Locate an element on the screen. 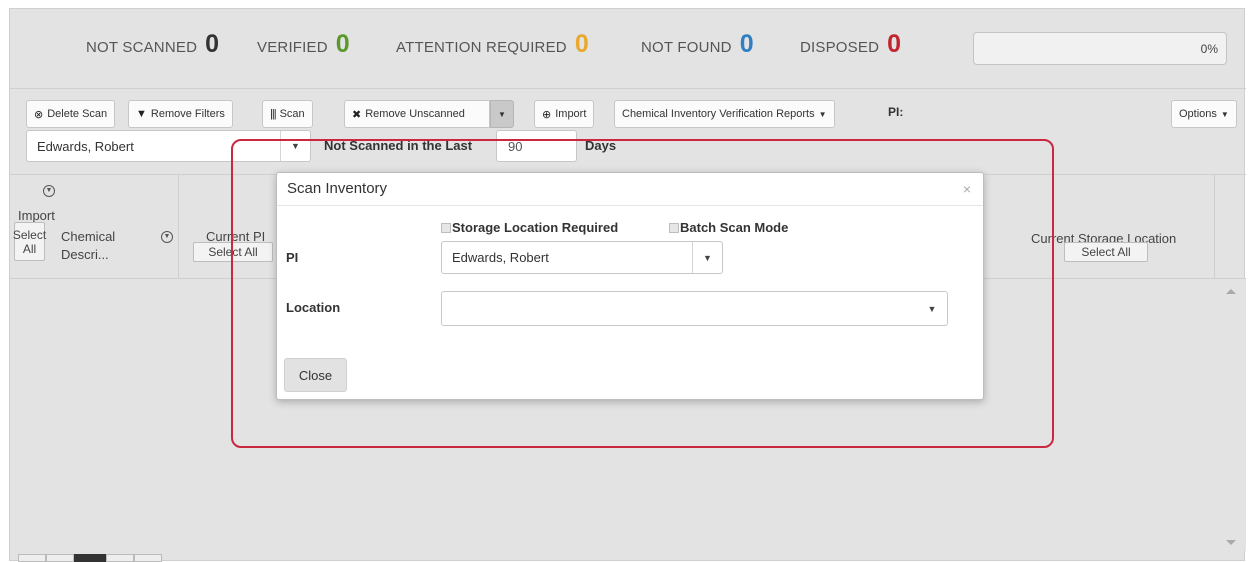 Image resolution: width=1252 pixels, height=562 pixels. barcode-icon: ||| is located at coordinates (273, 114).